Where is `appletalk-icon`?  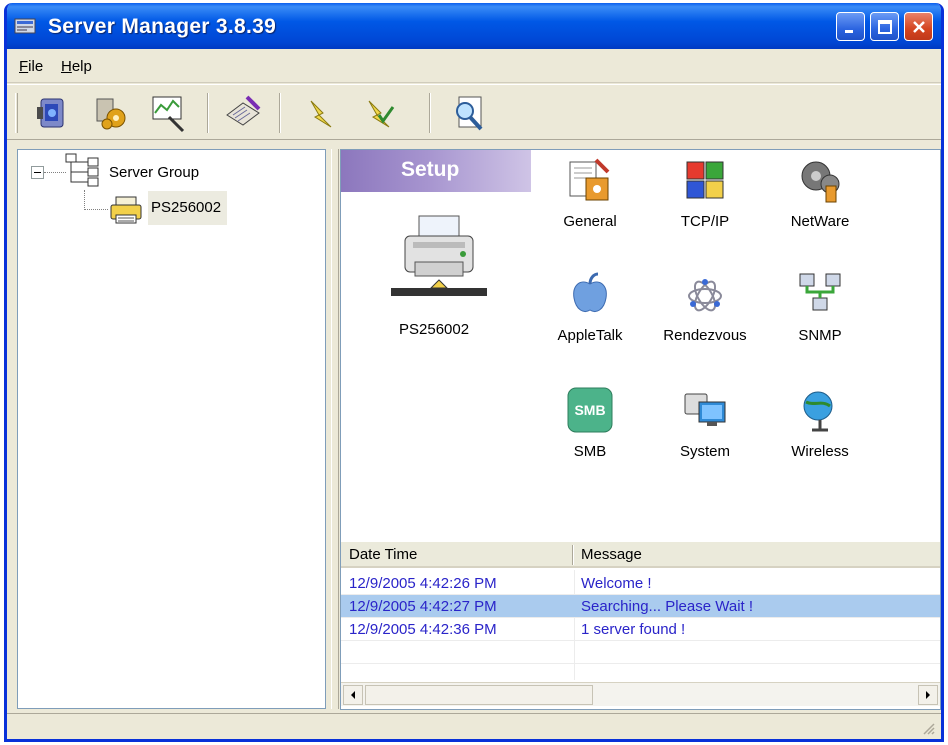 appletalk-icon is located at coordinates (590, 292).